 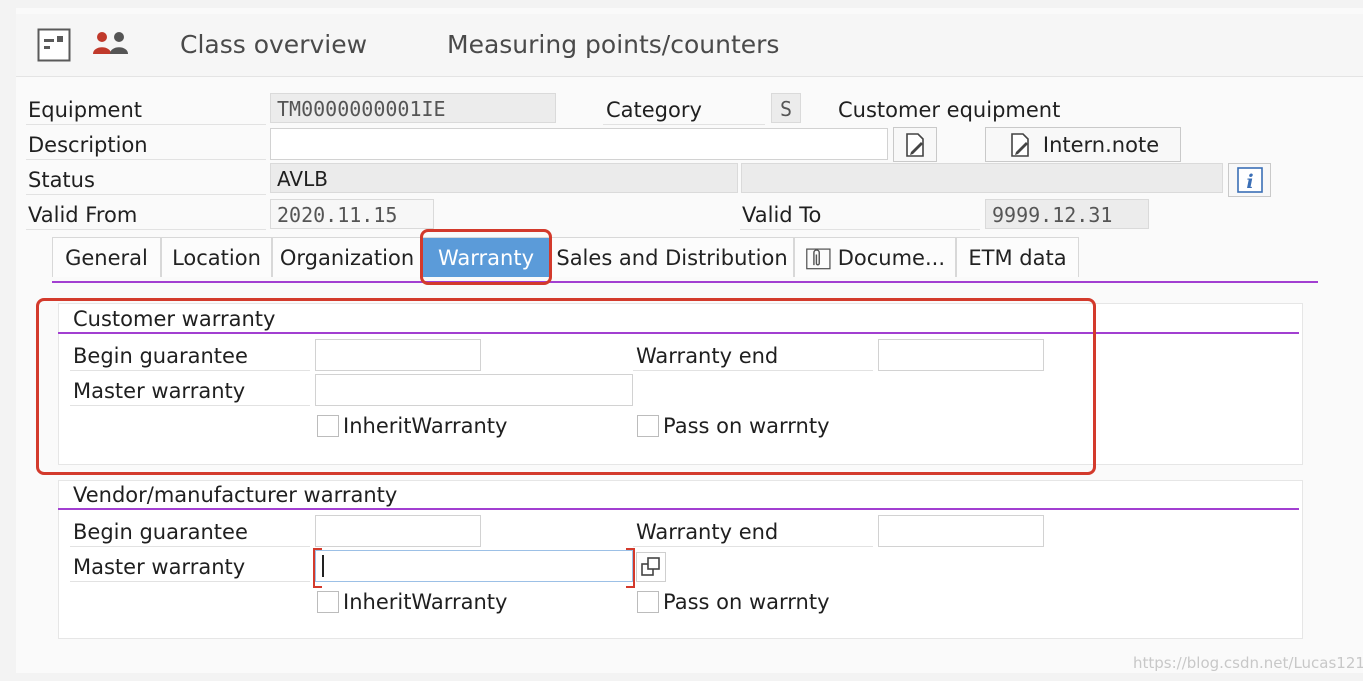 I want to click on valid-from-field: 2020.11.15, so click(x=352, y=214).